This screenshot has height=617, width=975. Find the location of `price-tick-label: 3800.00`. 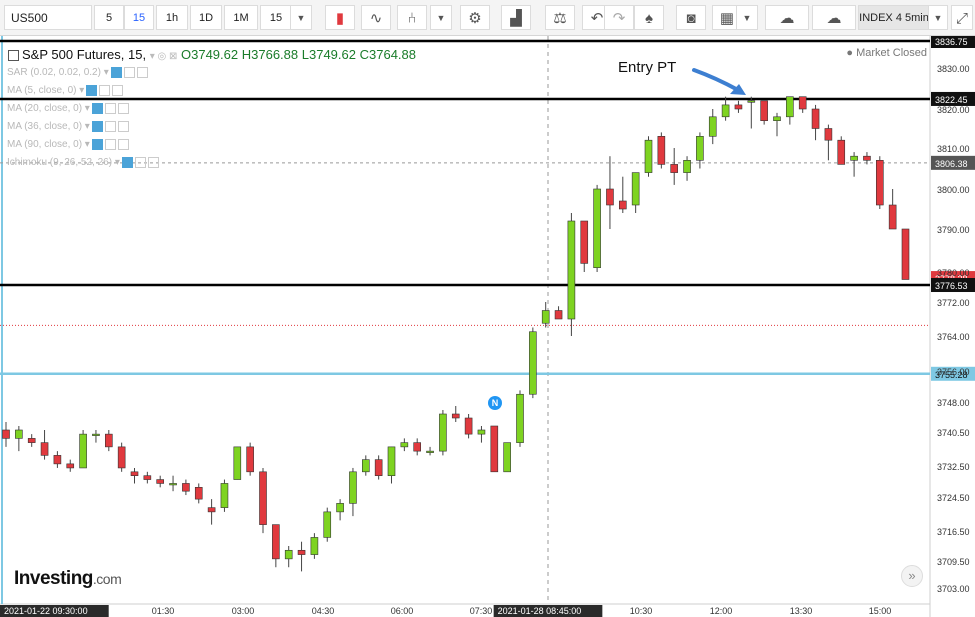

price-tick-label: 3800.00 is located at coordinates (953, 190).